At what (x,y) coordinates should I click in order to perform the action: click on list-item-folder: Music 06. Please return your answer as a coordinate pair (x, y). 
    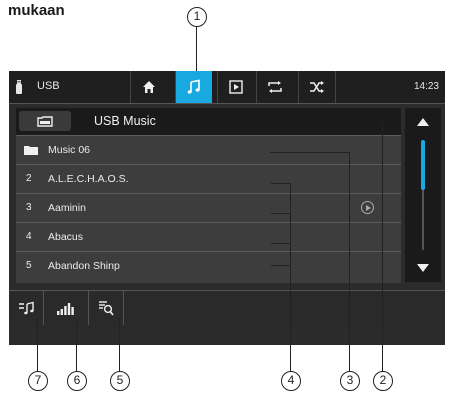
    Looking at the image, I should click on (208, 149).